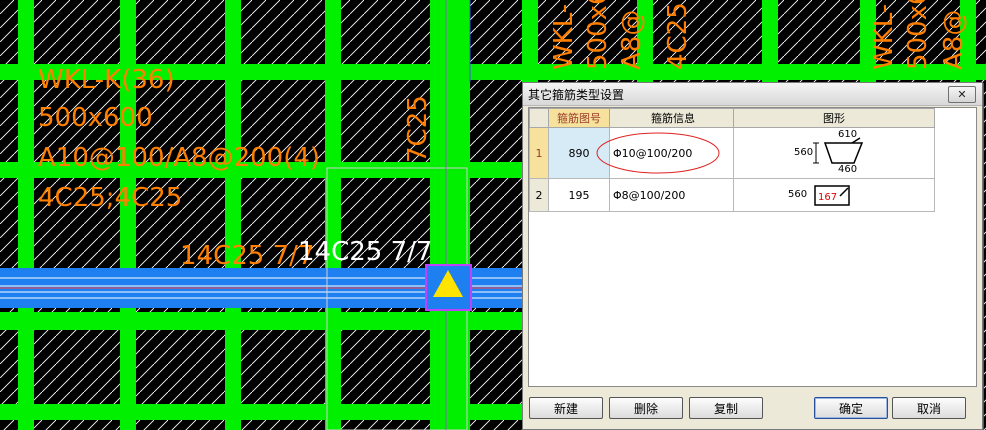 The image size is (986, 430). What do you see at coordinates (418, 129) in the screenshot?
I see `vertical-beam-label: 7C25` at bounding box center [418, 129].